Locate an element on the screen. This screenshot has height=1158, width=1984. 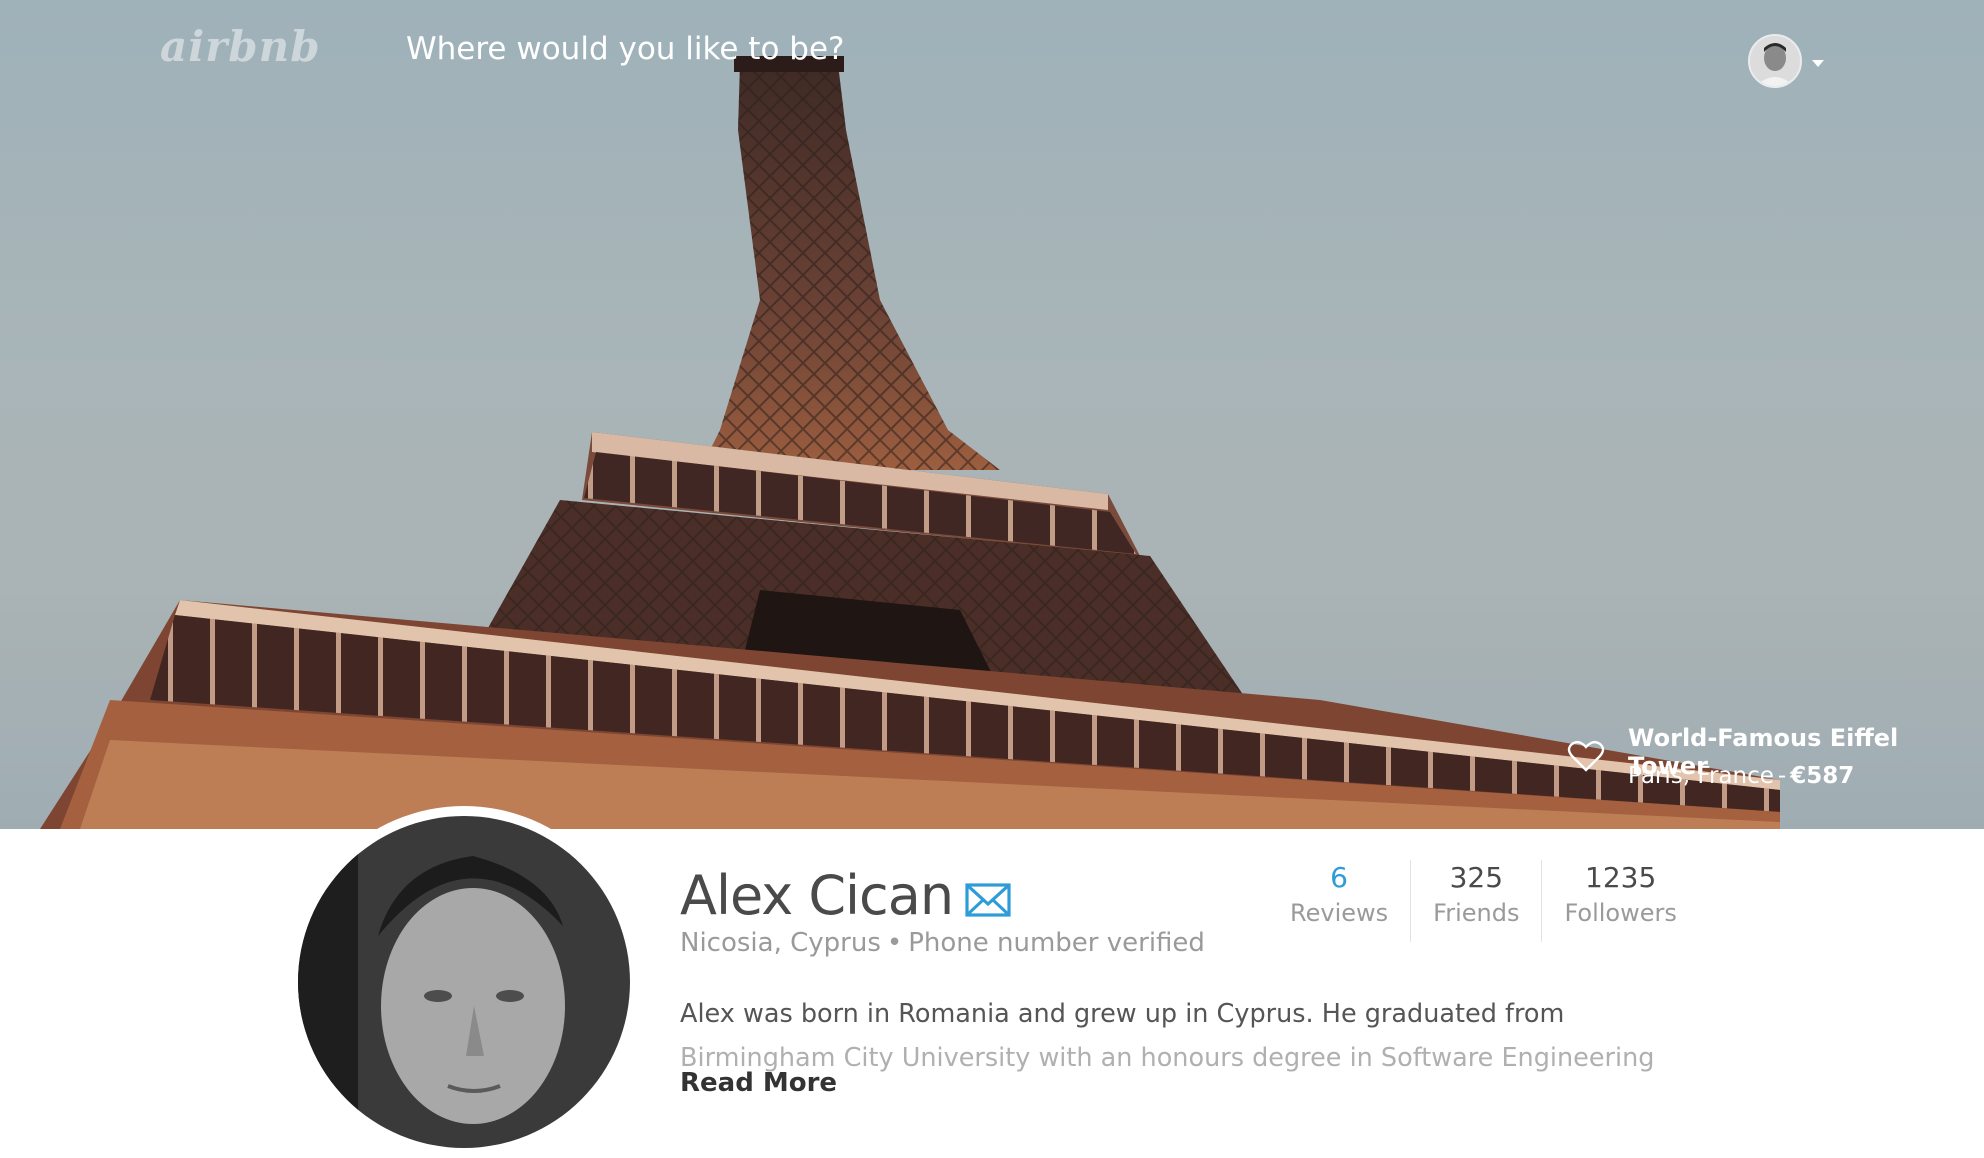
stat-reviews: 6 Reviews is located at coordinates (1339, 901).